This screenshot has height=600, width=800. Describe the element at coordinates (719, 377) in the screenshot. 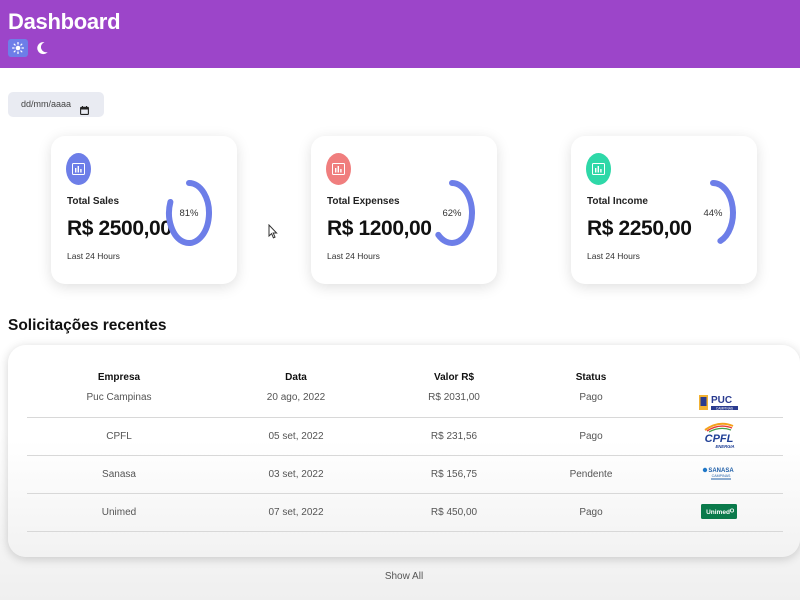

I see `column-header-logo` at that location.